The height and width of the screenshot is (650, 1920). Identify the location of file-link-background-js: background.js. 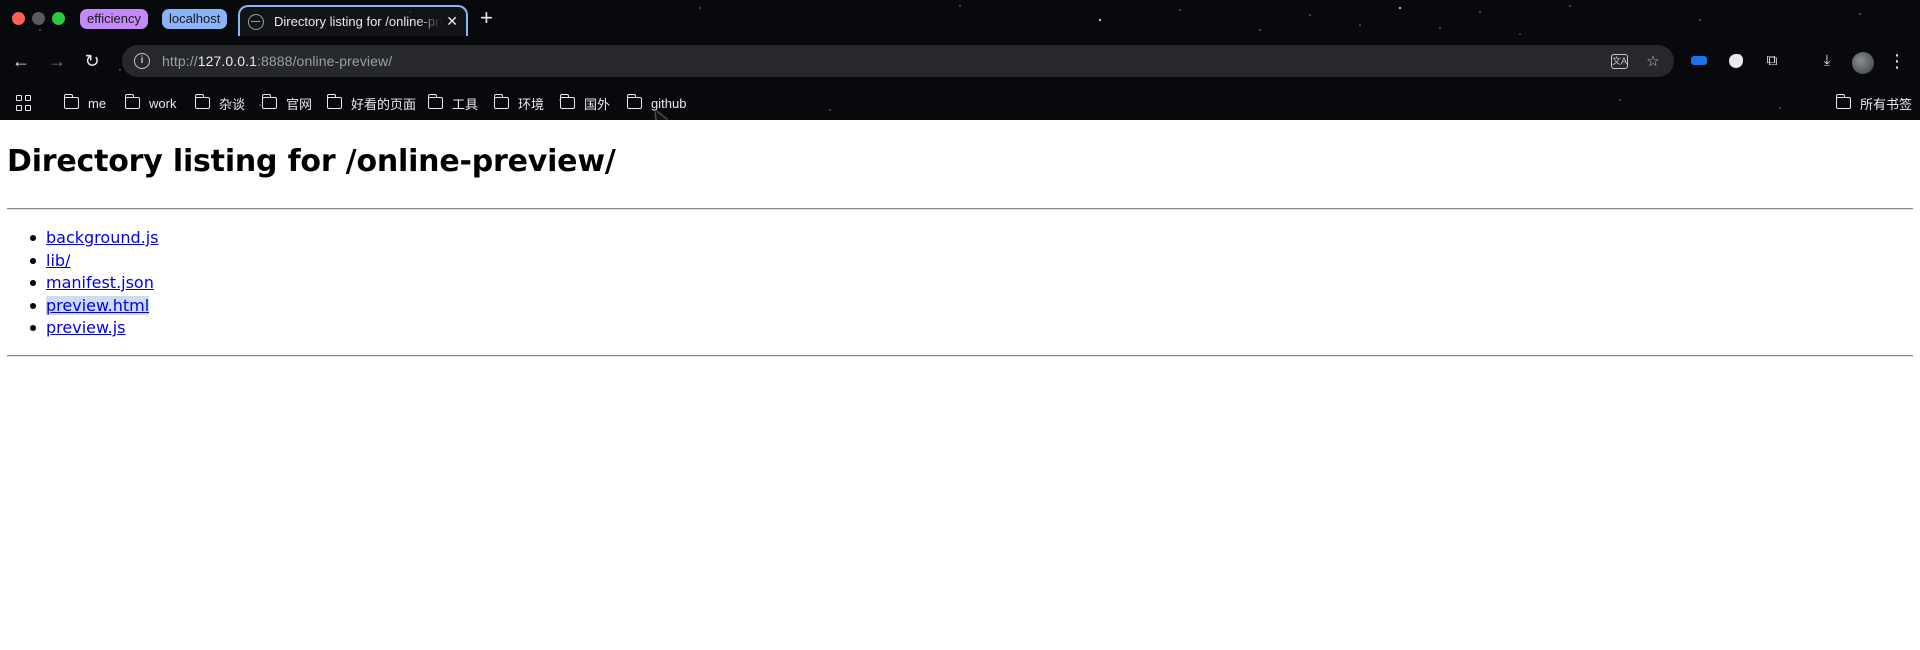
(102, 237).